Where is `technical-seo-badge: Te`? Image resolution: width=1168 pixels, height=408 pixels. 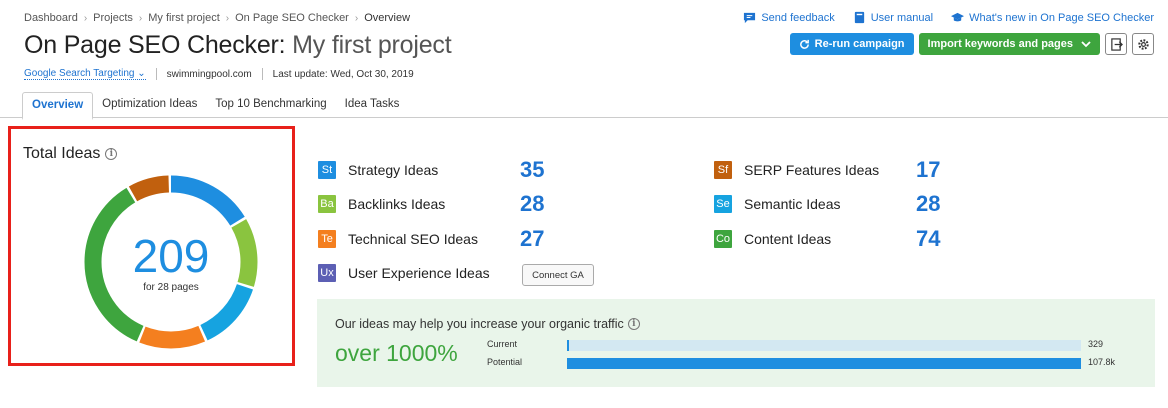
technical-seo-badge: Te is located at coordinates (327, 239).